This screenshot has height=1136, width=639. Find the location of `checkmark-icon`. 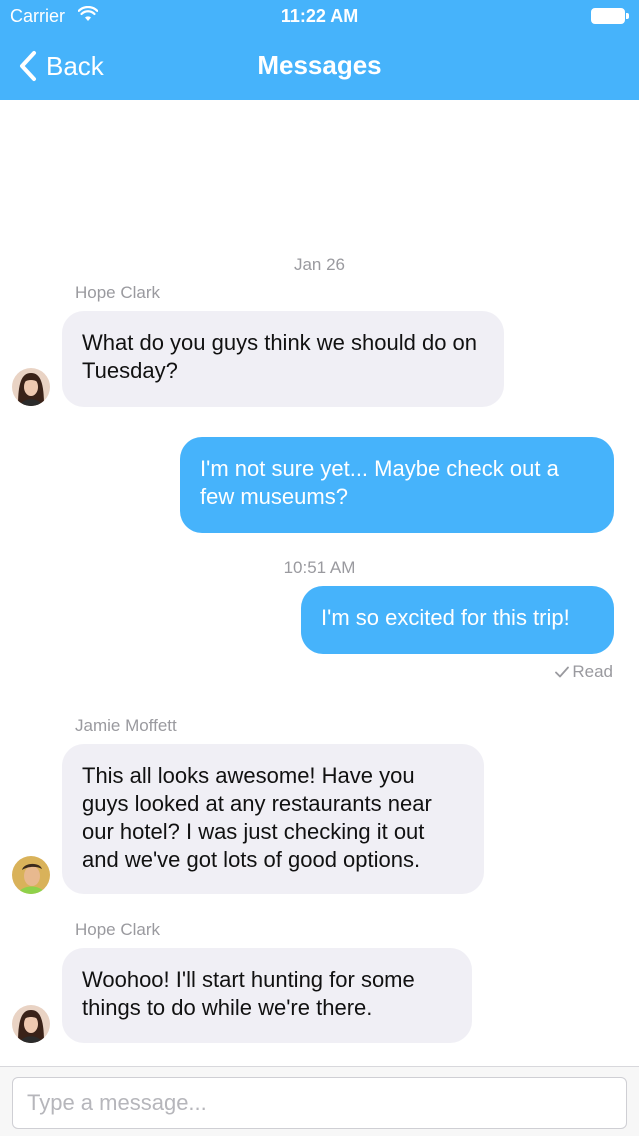

checkmark-icon is located at coordinates (562, 672).